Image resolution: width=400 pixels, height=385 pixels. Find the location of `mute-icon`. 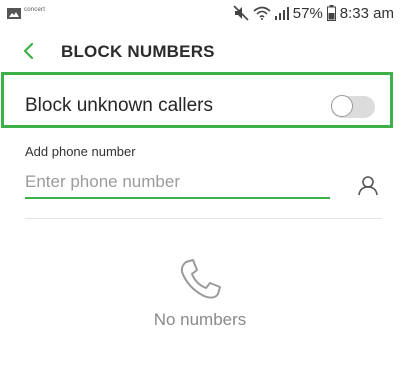

mute-icon is located at coordinates (241, 13).